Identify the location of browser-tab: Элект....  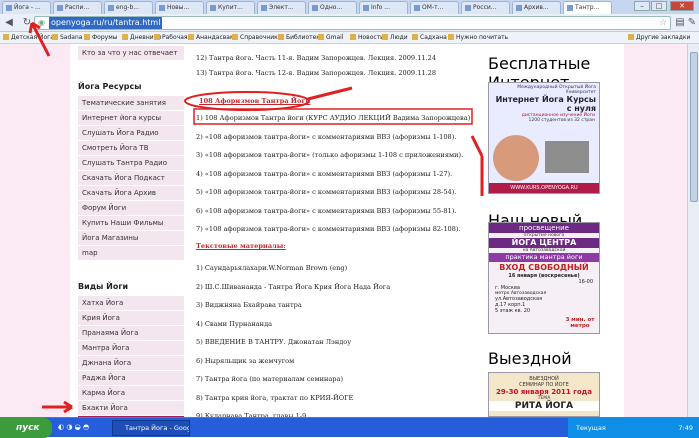
(281, 7).